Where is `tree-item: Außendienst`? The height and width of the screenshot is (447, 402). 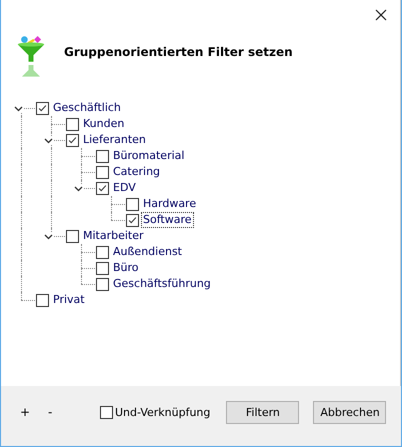
tree-item: Außendienst is located at coordinates (147, 252).